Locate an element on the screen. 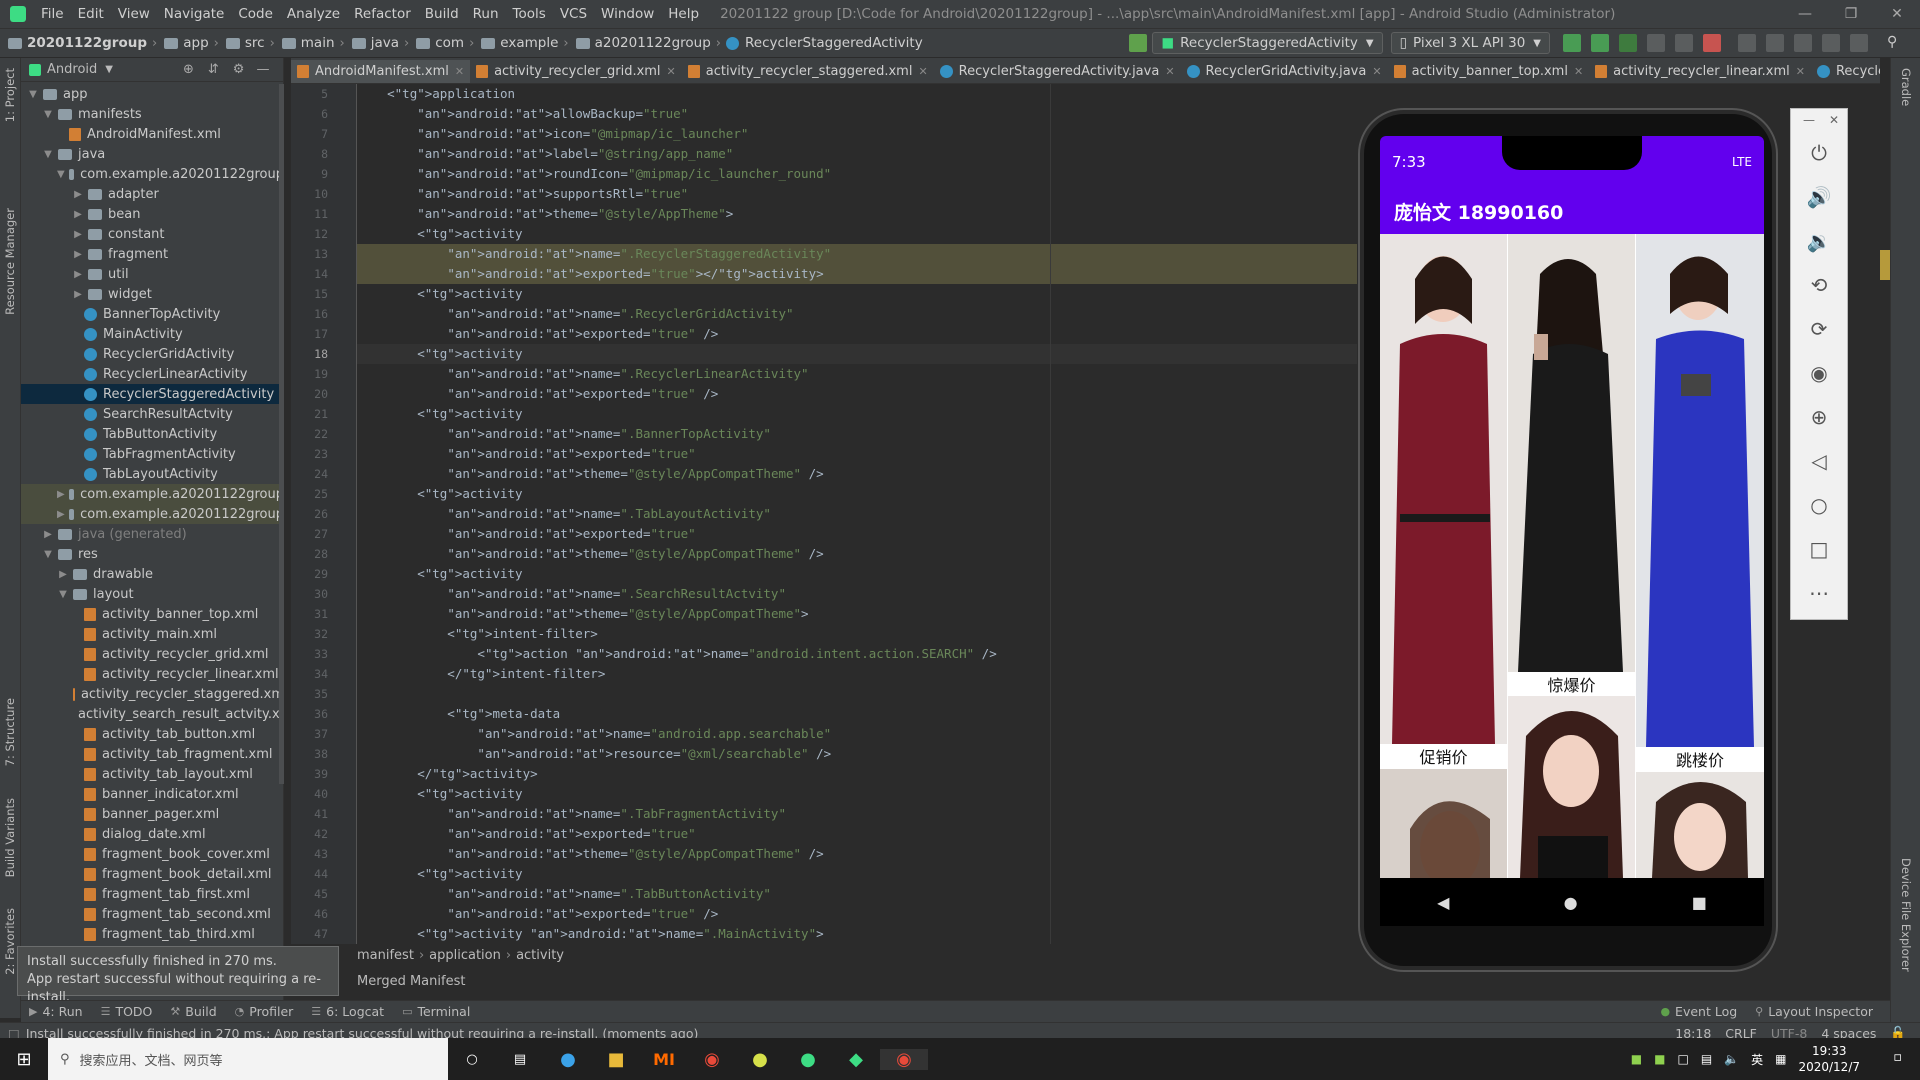 The image size is (1920, 1080). event-log-button: ● Event Log is located at coordinates (1698, 1011).